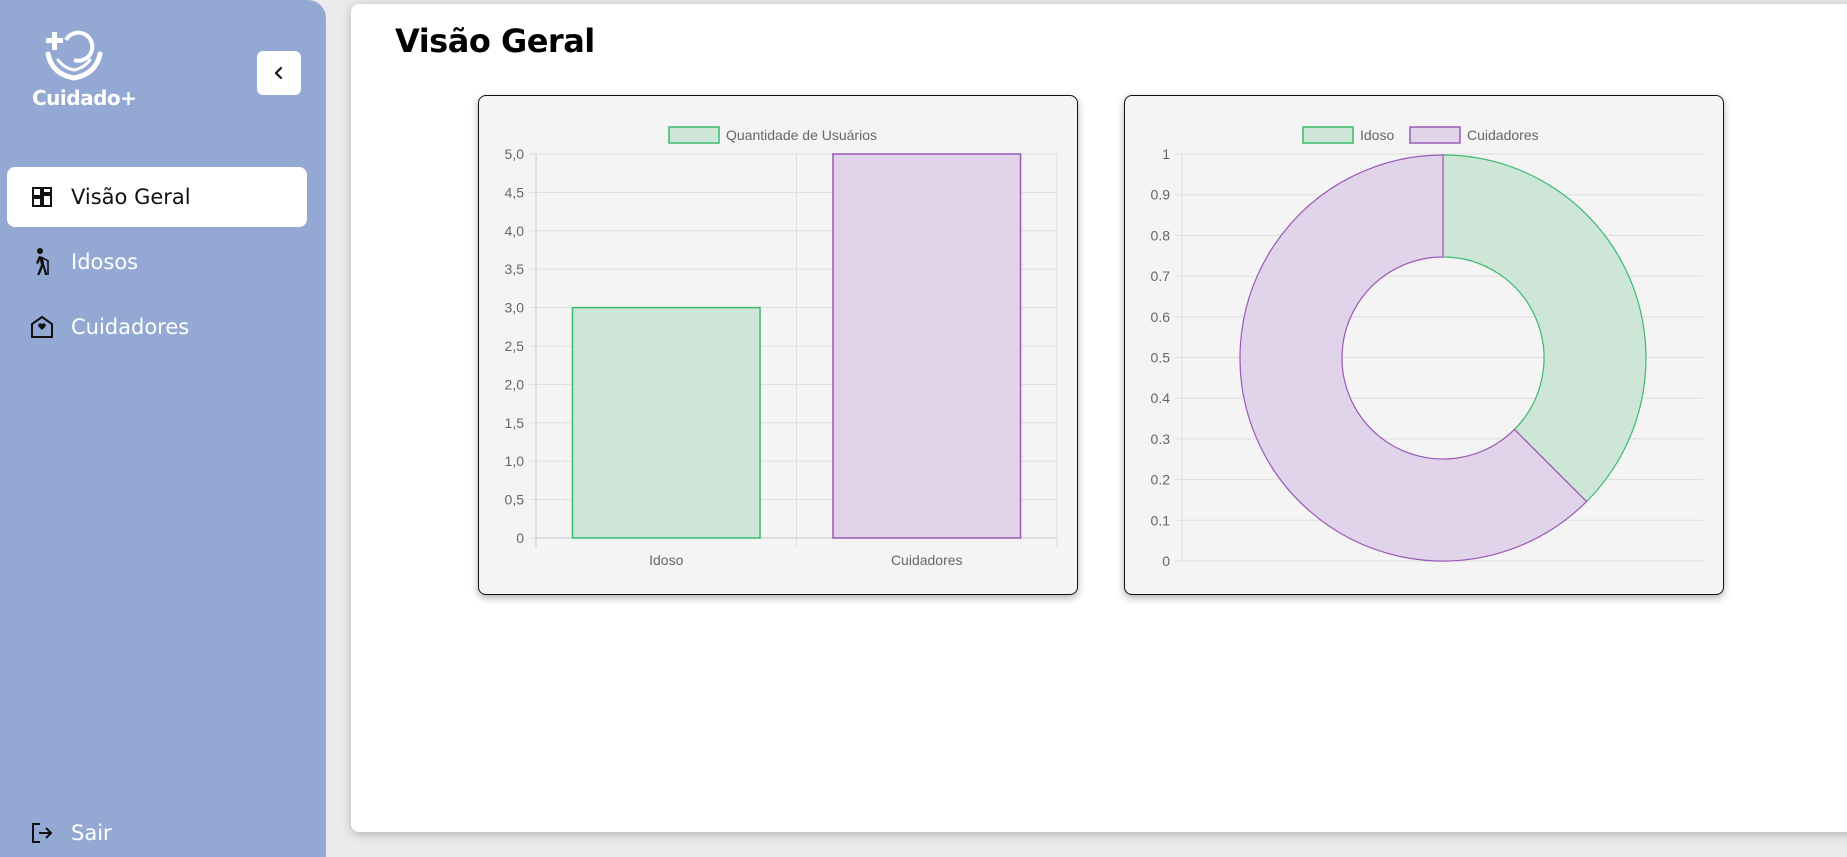 The width and height of the screenshot is (1847, 857). What do you see at coordinates (927, 346) in the screenshot?
I see `bar-cuidadores` at bounding box center [927, 346].